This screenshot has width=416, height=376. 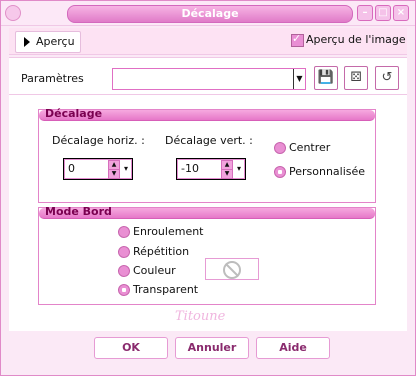 What do you see at coordinates (98, 140) in the screenshot?
I see `horiz-offset-label: Décalage horiz. :` at bounding box center [98, 140].